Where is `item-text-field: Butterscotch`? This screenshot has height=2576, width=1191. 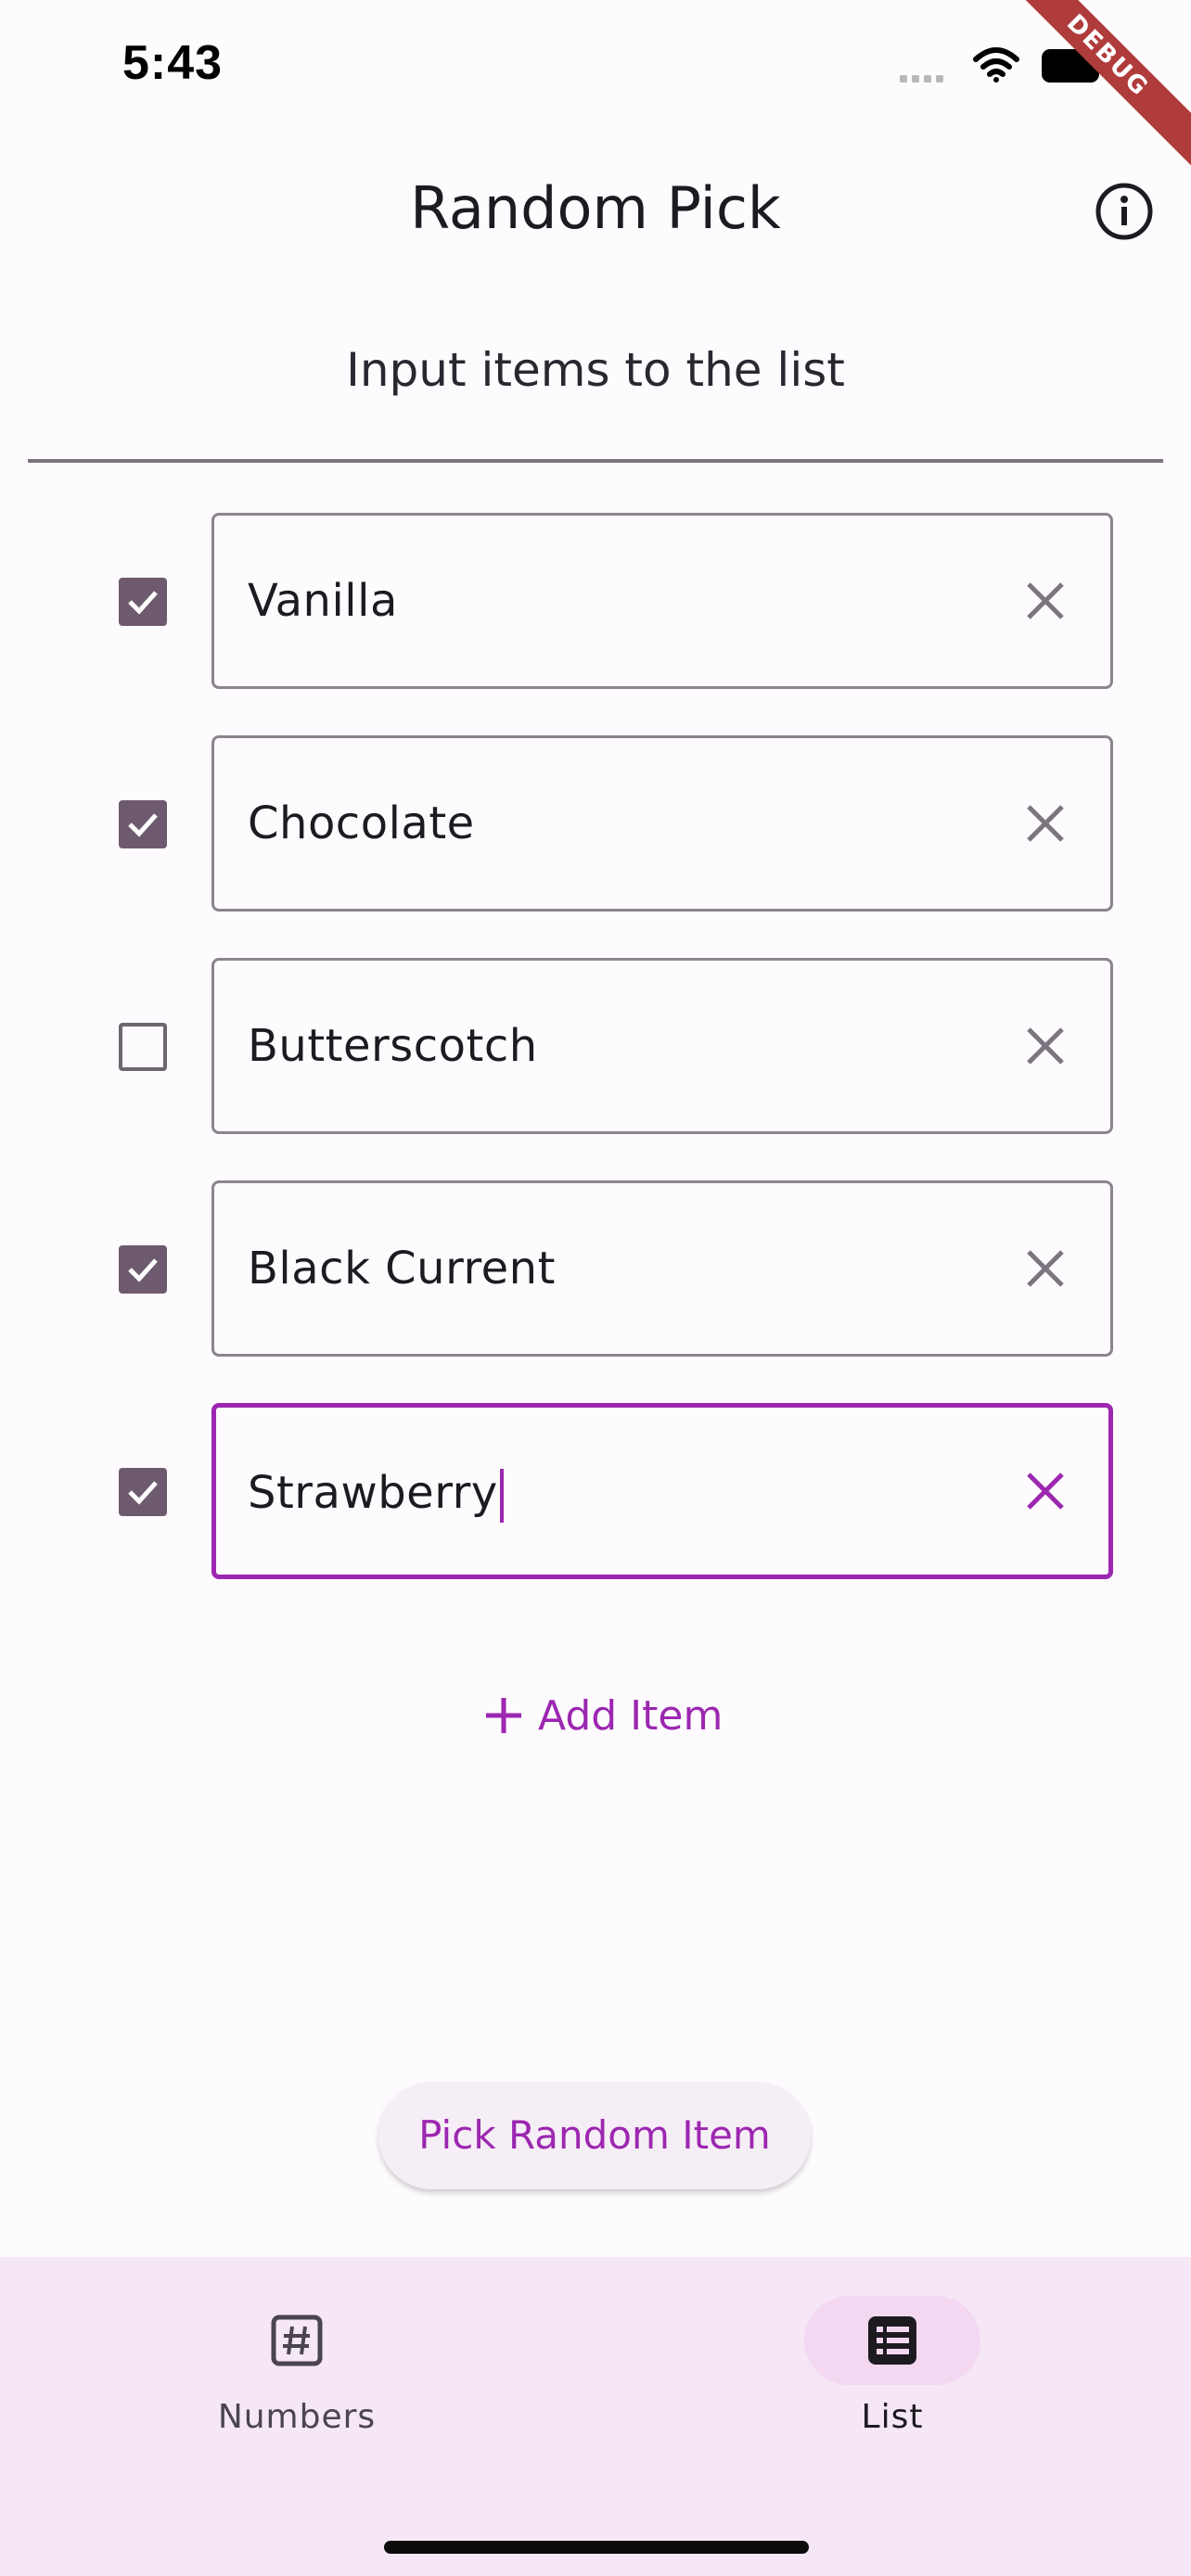
item-text-field: Butterscotch is located at coordinates (662, 1046).